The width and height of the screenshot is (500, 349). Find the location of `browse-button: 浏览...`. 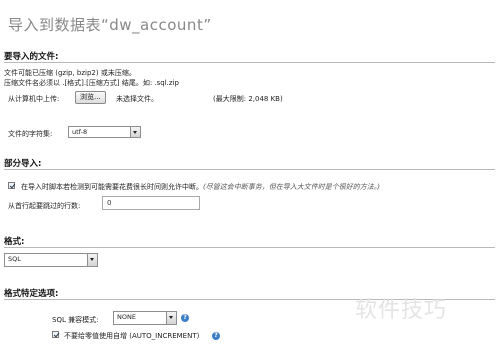

browse-button: 浏览... is located at coordinates (90, 97).